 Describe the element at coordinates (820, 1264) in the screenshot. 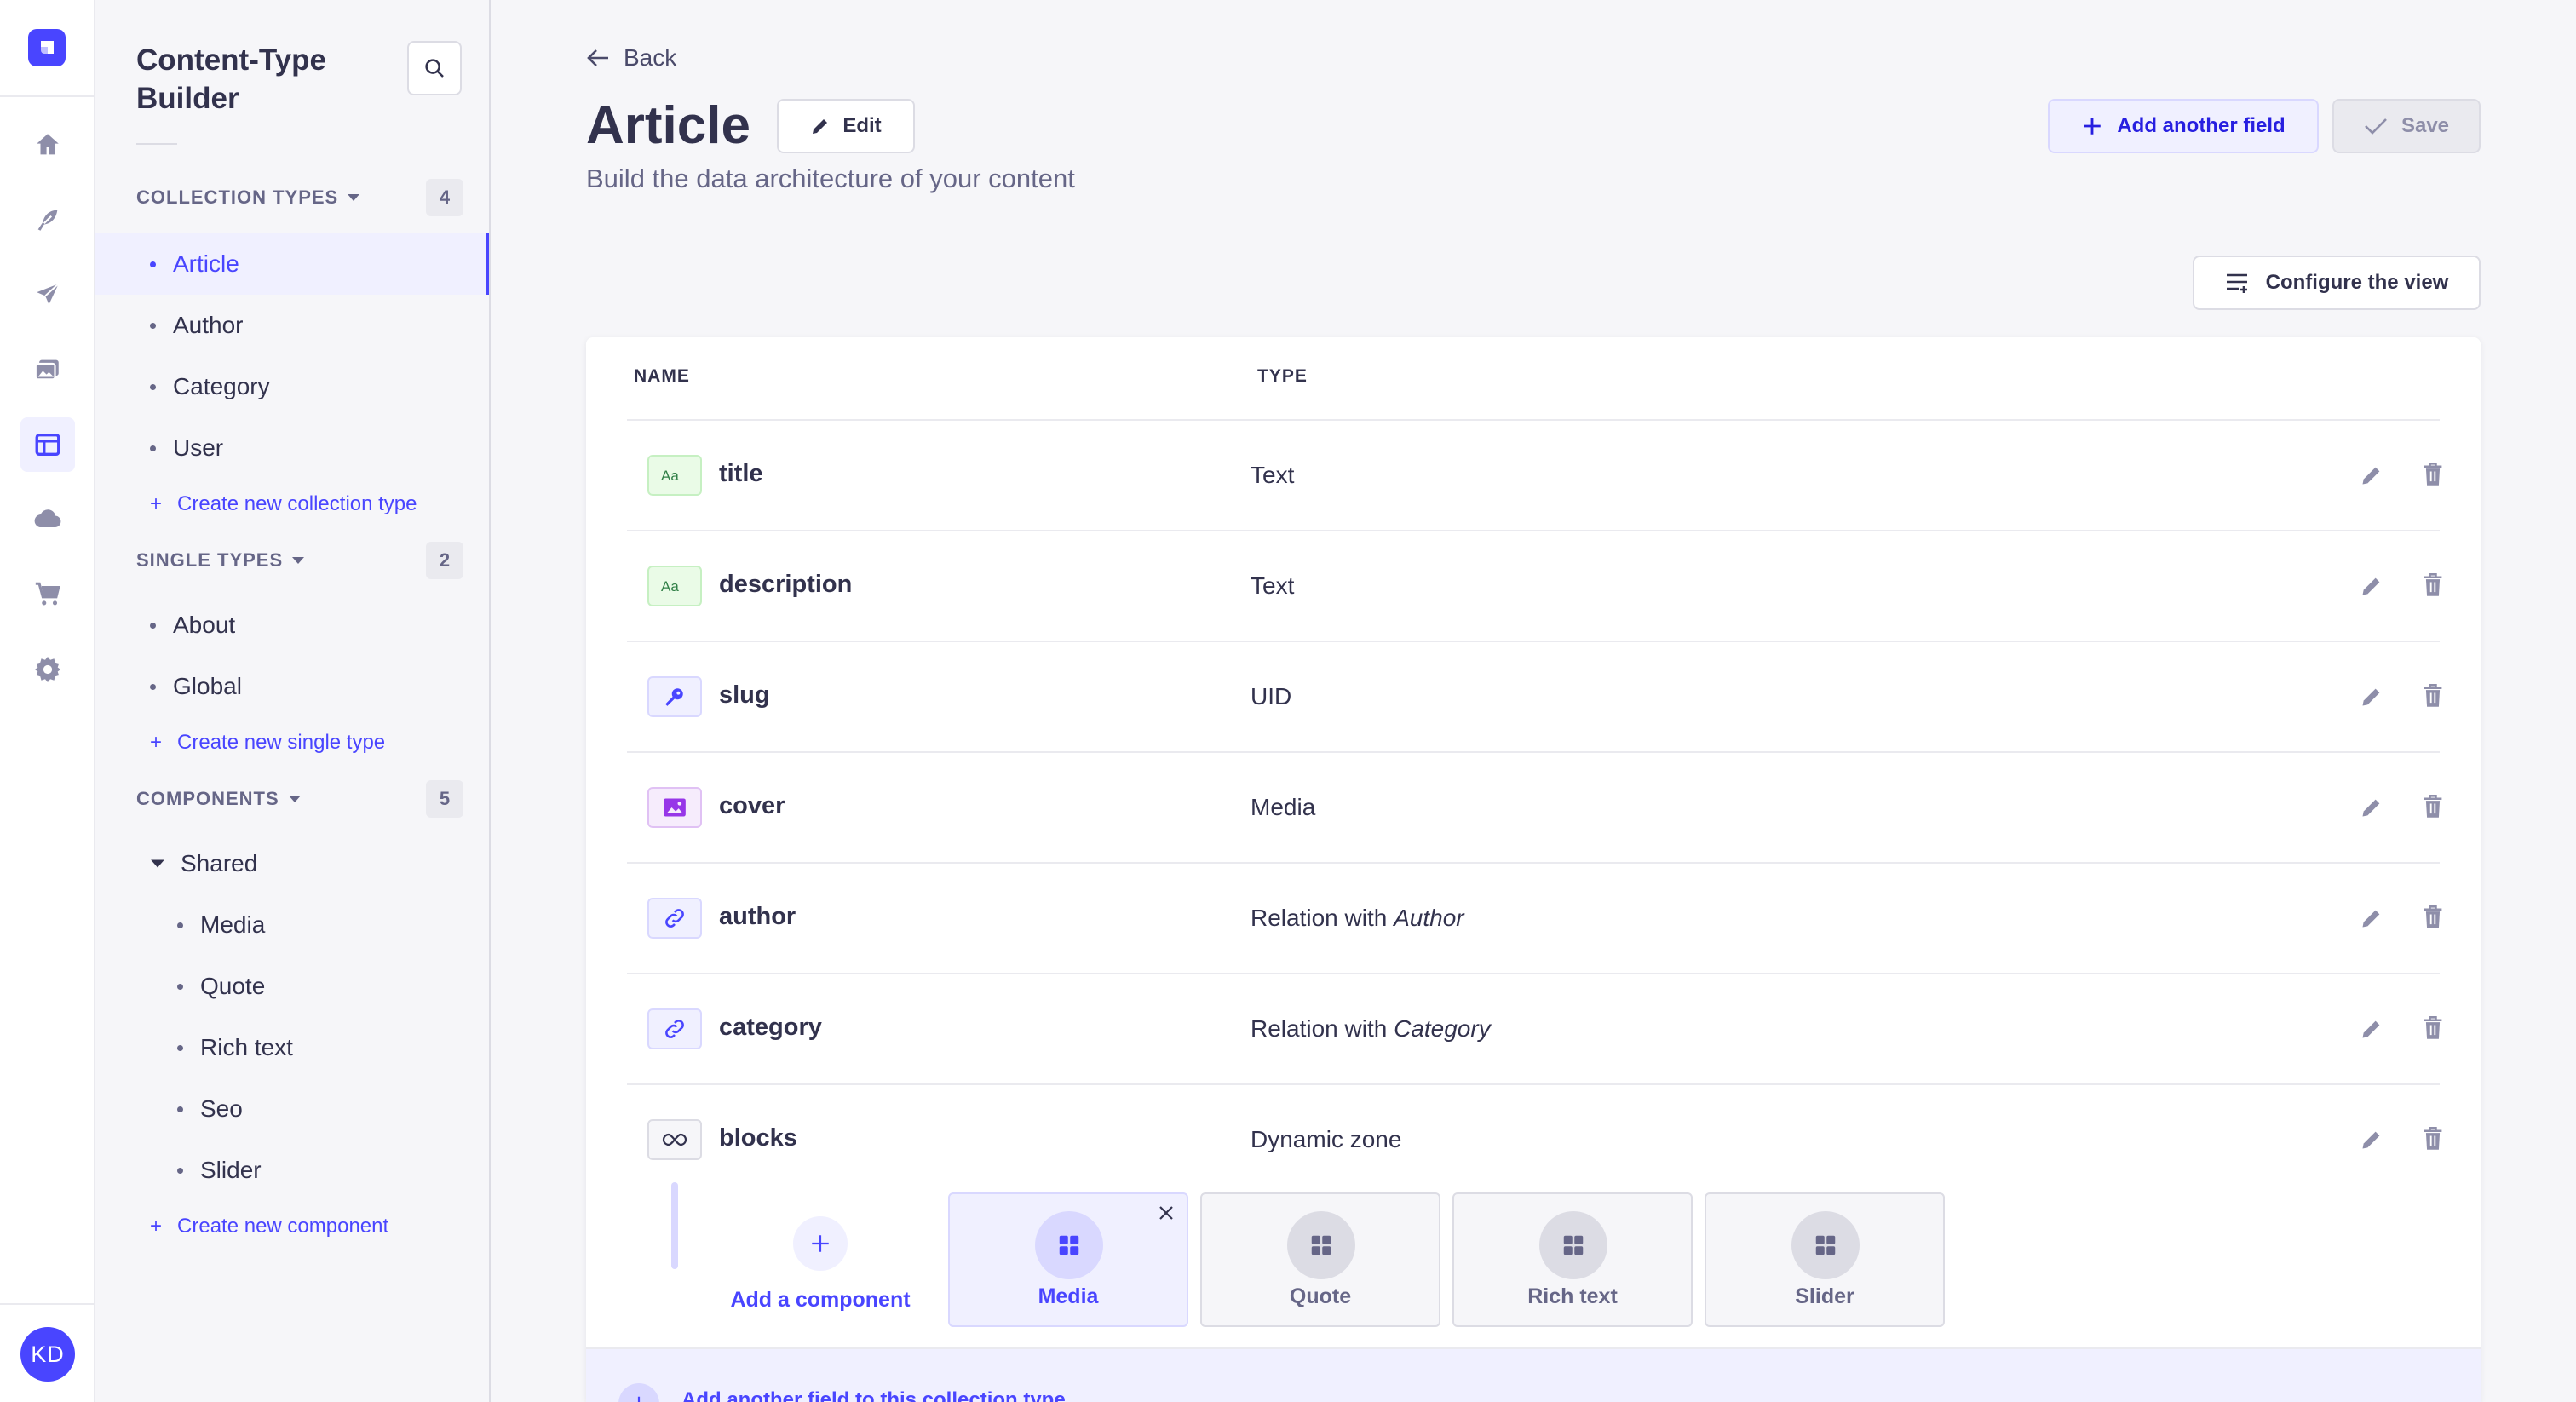

I see `add-component-button: Add a component` at that location.